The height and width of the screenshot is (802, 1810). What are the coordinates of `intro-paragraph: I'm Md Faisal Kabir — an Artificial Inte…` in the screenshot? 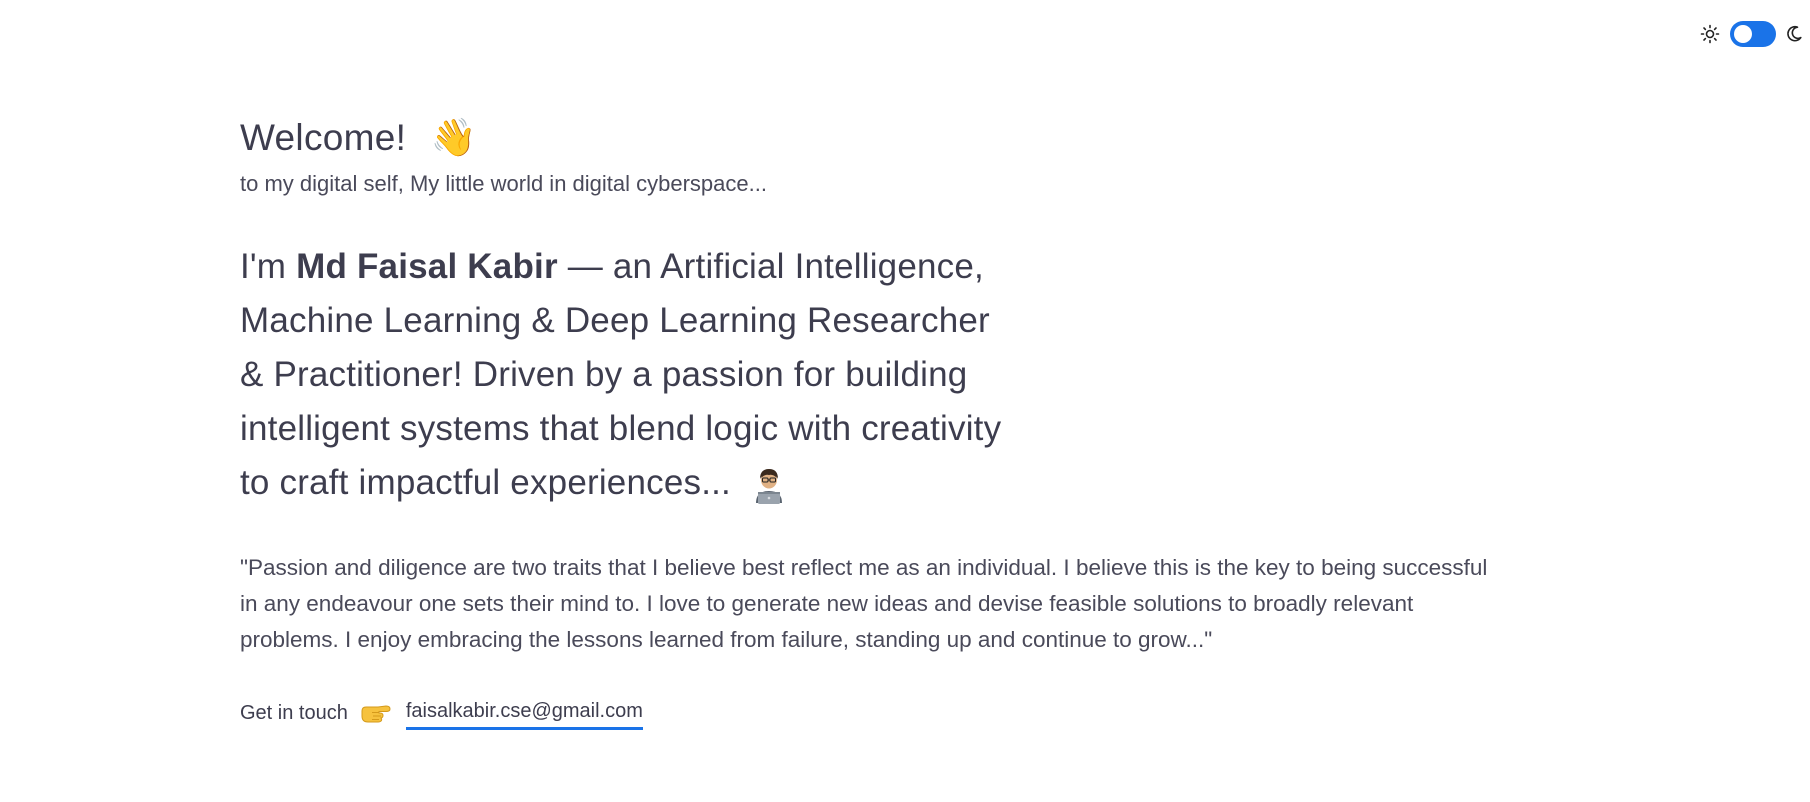 It's located at (630, 375).